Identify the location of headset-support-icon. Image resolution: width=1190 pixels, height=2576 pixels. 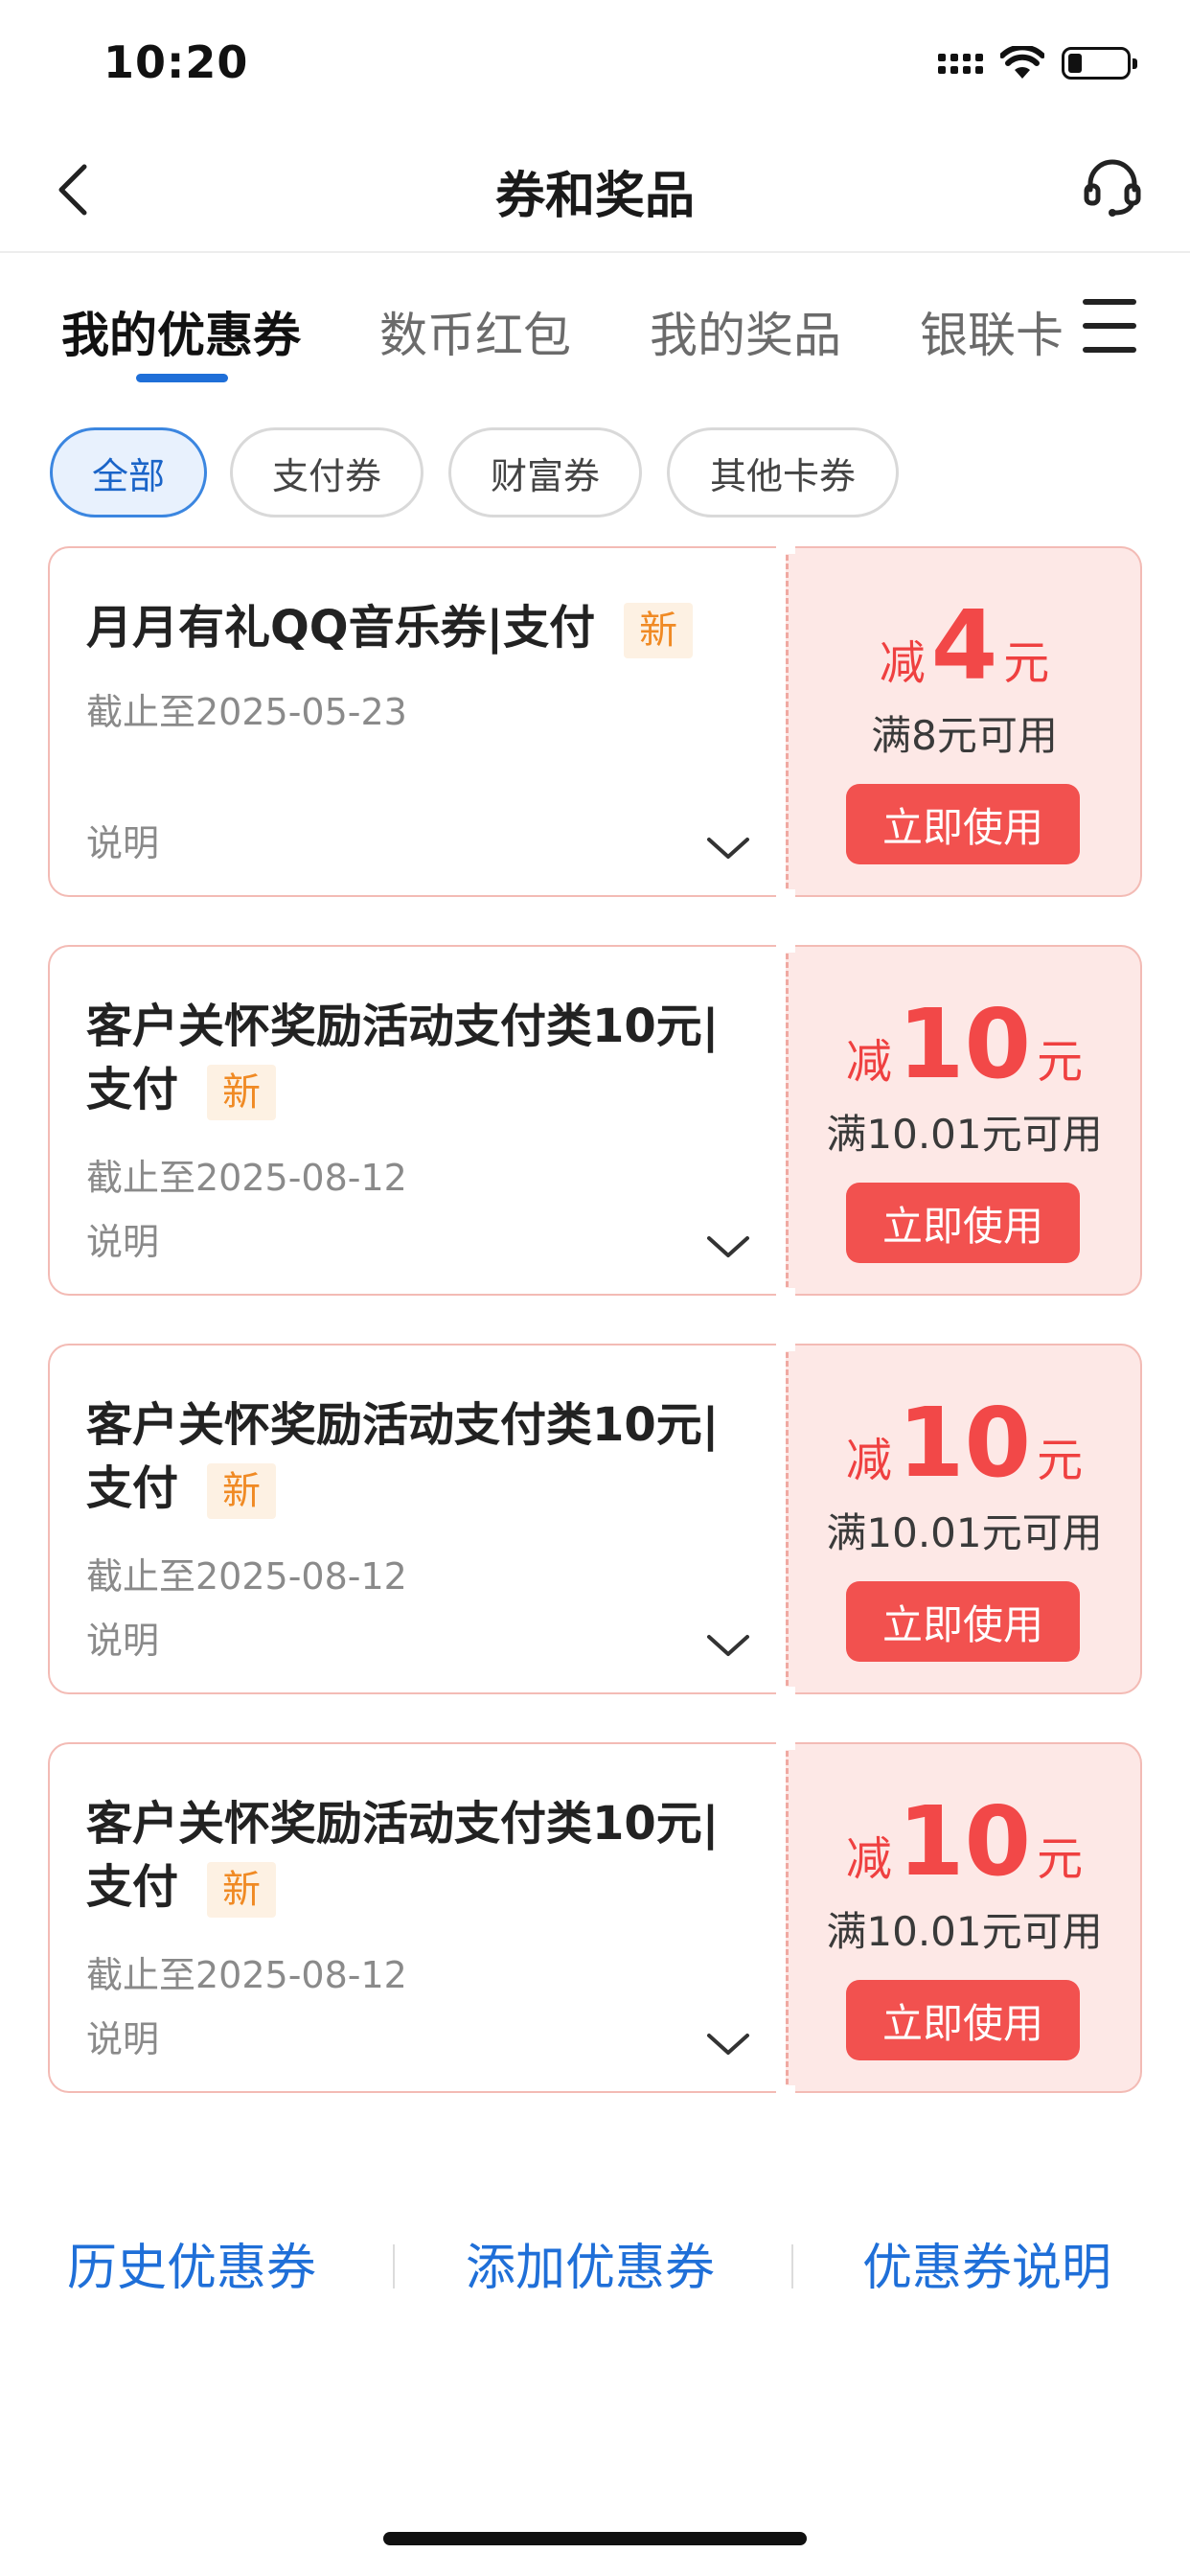
(1112, 188).